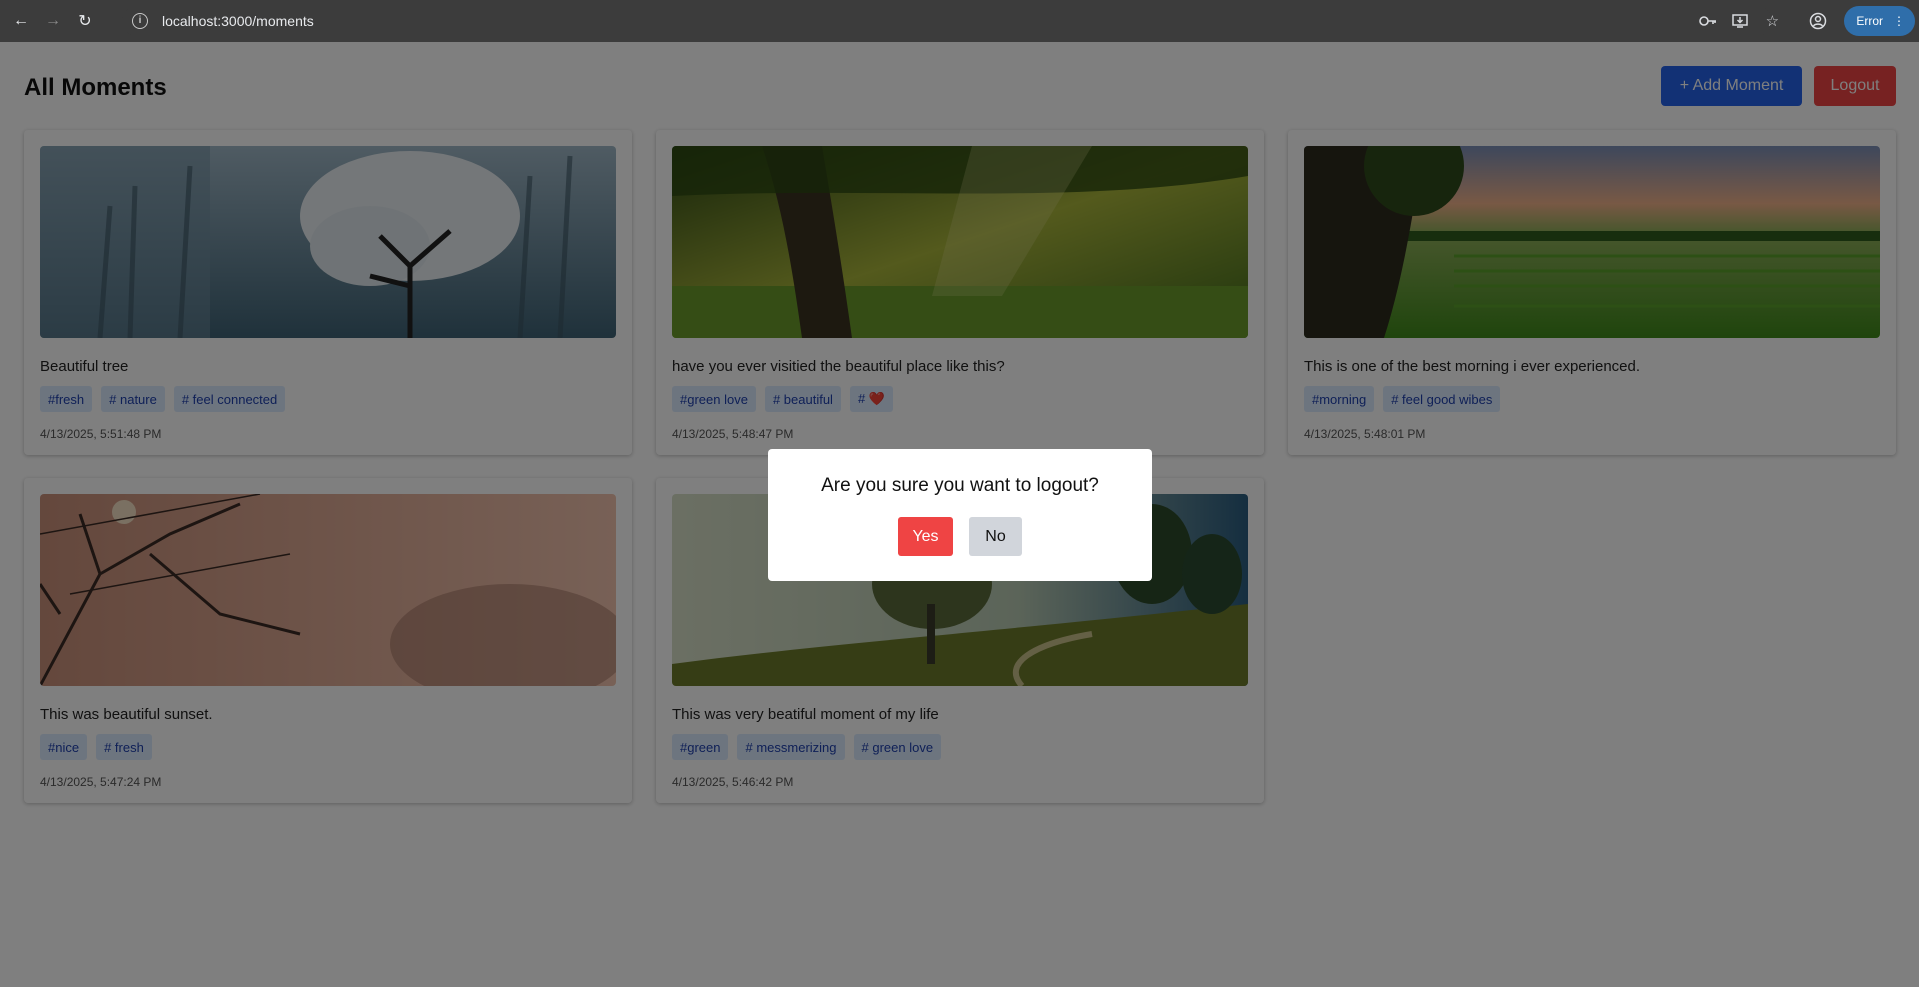 The image size is (1919, 987). Describe the element at coordinates (238, 21) in the screenshot. I see `url-text: localhost:3000/moments` at that location.